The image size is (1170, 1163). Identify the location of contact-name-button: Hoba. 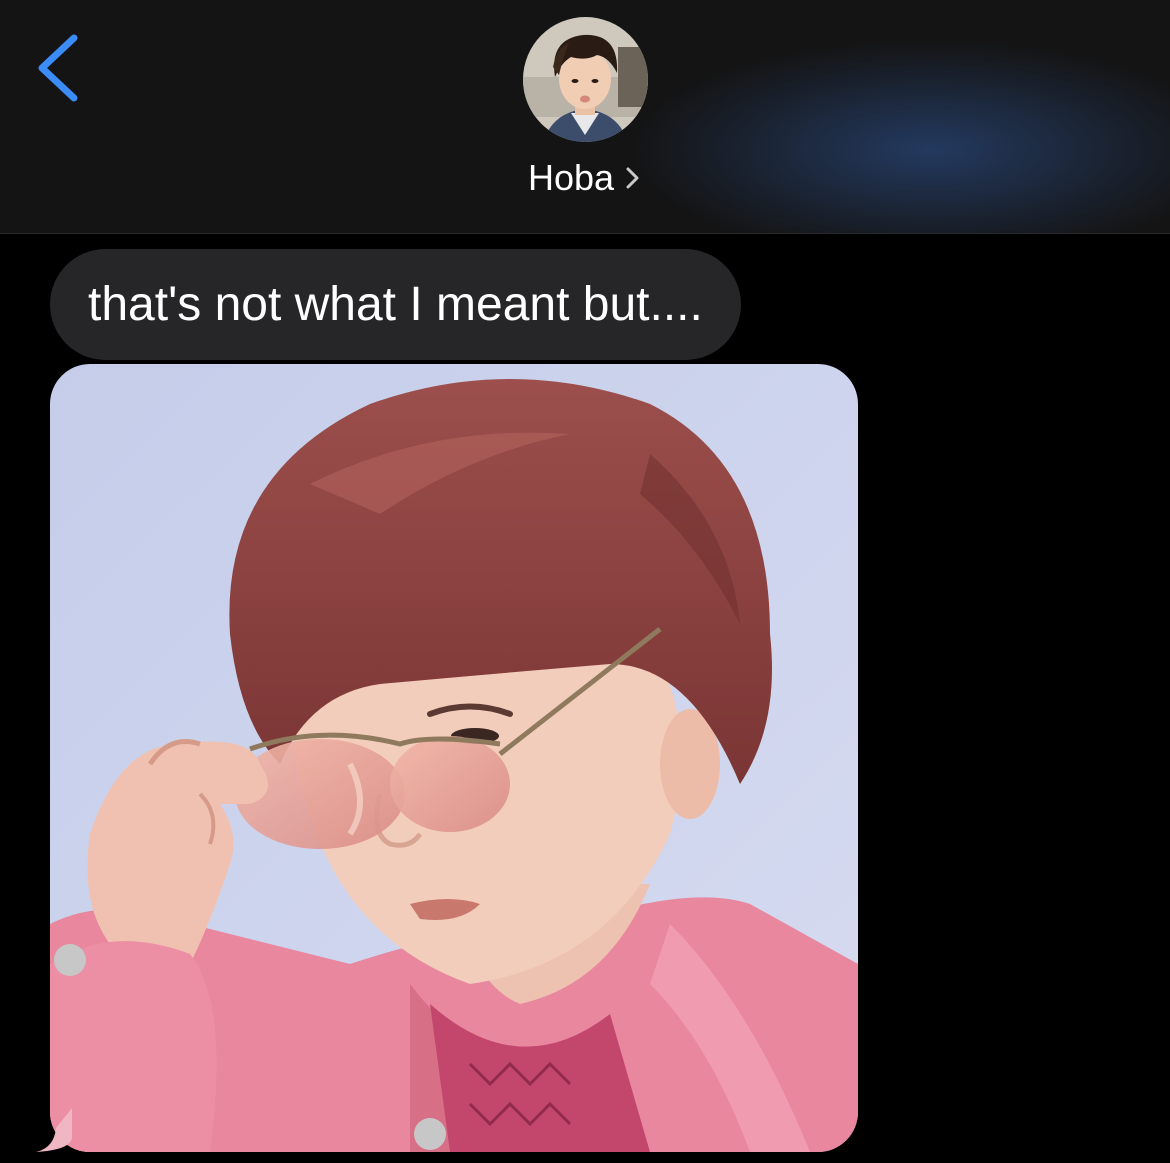
(585, 179).